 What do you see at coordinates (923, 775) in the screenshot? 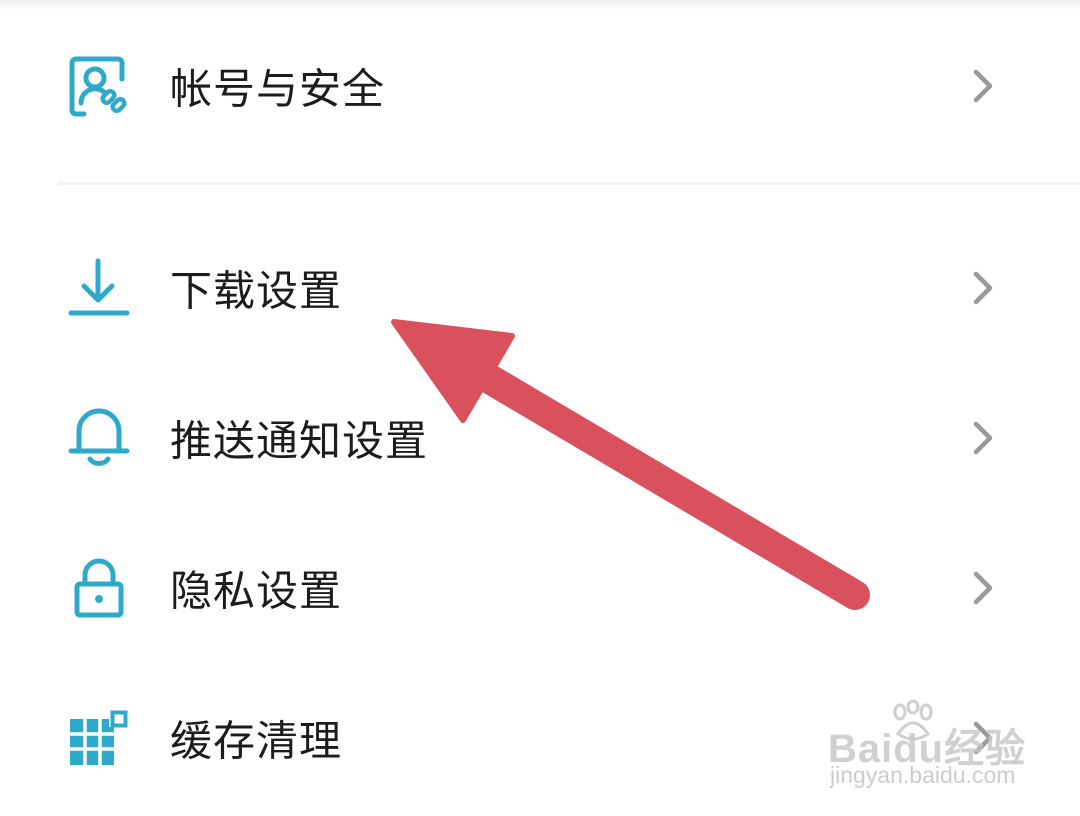
I see `watermark-url: jingyan.baidu.com` at bounding box center [923, 775].